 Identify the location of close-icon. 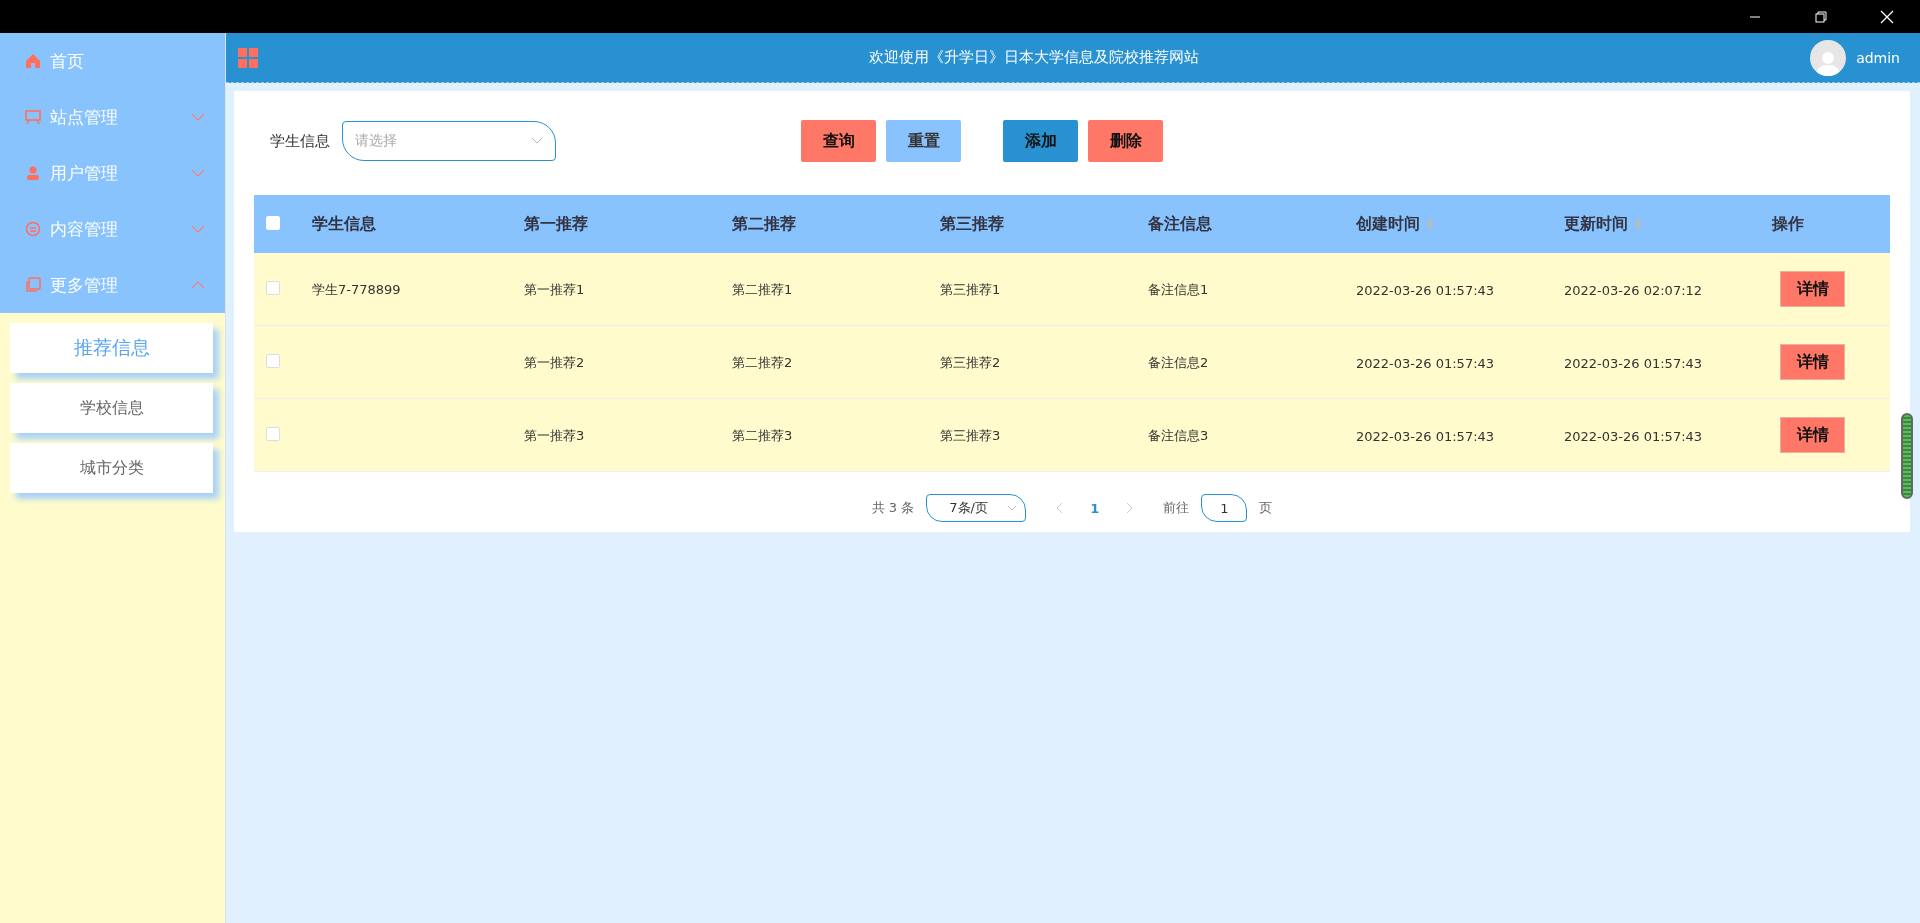
(1887, 16).